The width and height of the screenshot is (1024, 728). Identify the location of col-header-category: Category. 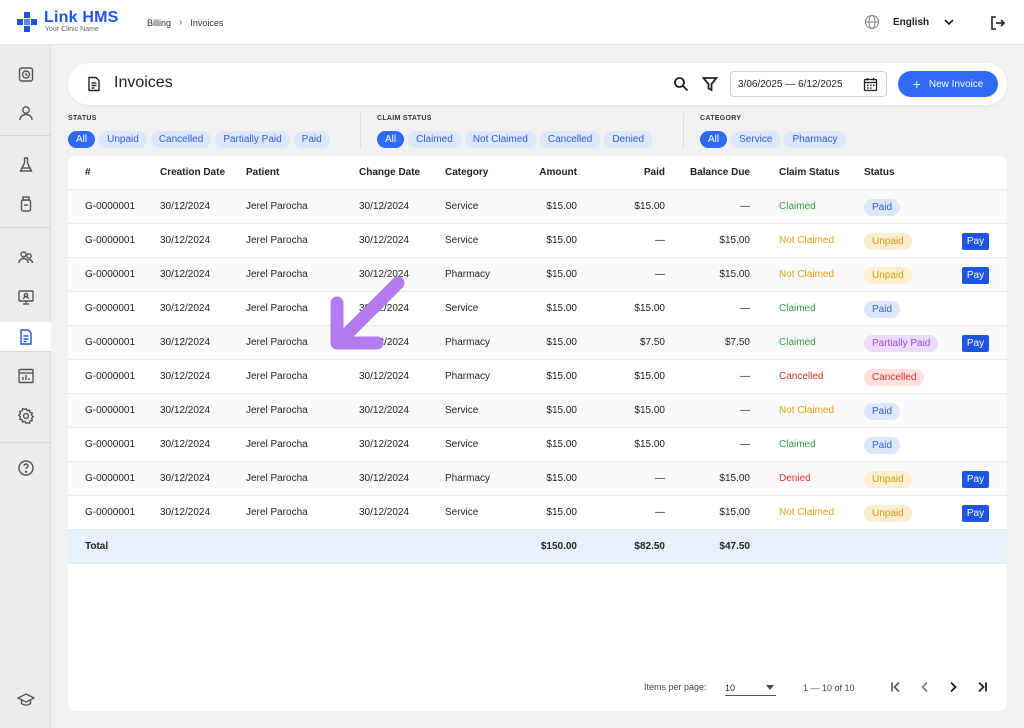
(466, 173).